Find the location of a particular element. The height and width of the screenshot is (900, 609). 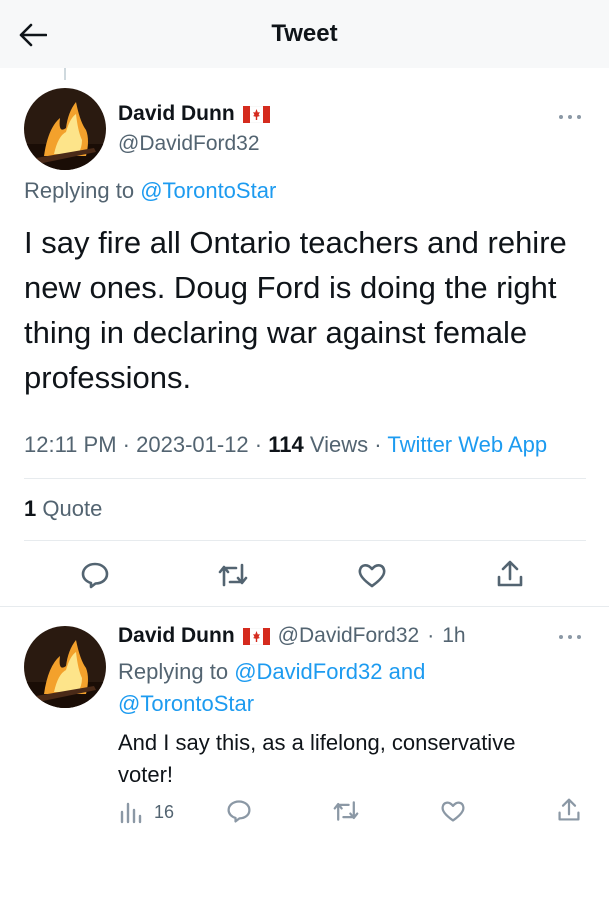

more-options-button is located at coordinates (570, 116).